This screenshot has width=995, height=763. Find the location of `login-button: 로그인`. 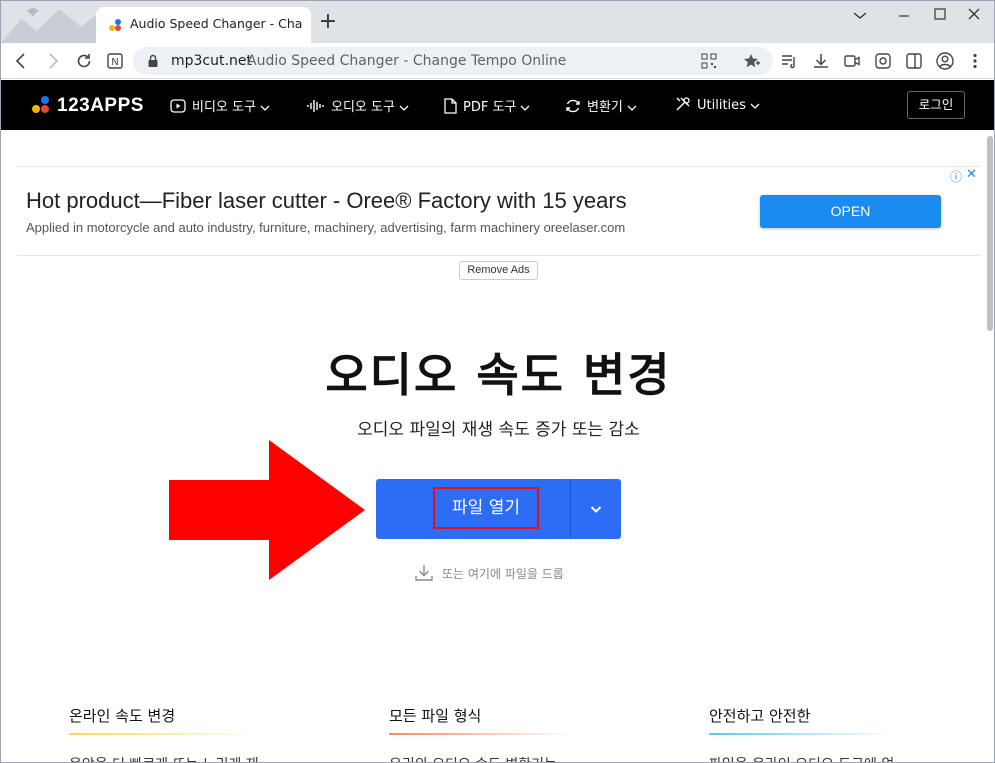

login-button: 로그인 is located at coordinates (936, 105).